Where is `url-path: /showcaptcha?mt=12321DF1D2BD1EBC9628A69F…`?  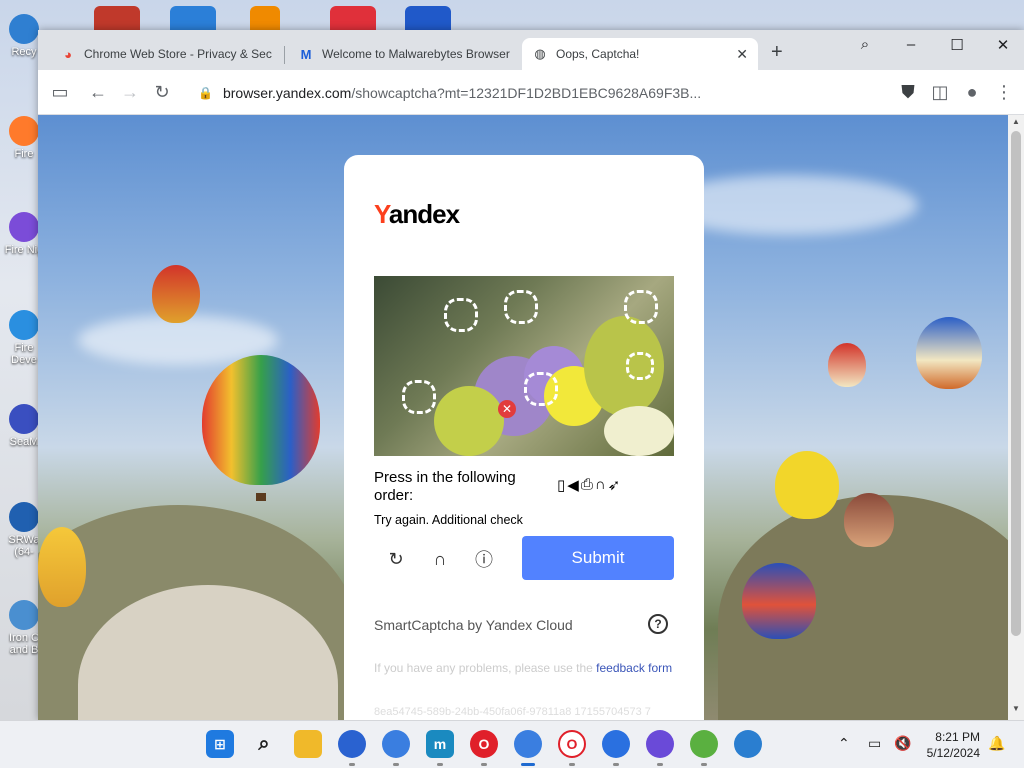
url-path: /showcaptcha?mt=12321DF1D2BD1EBC9628A69F… is located at coordinates (526, 93).